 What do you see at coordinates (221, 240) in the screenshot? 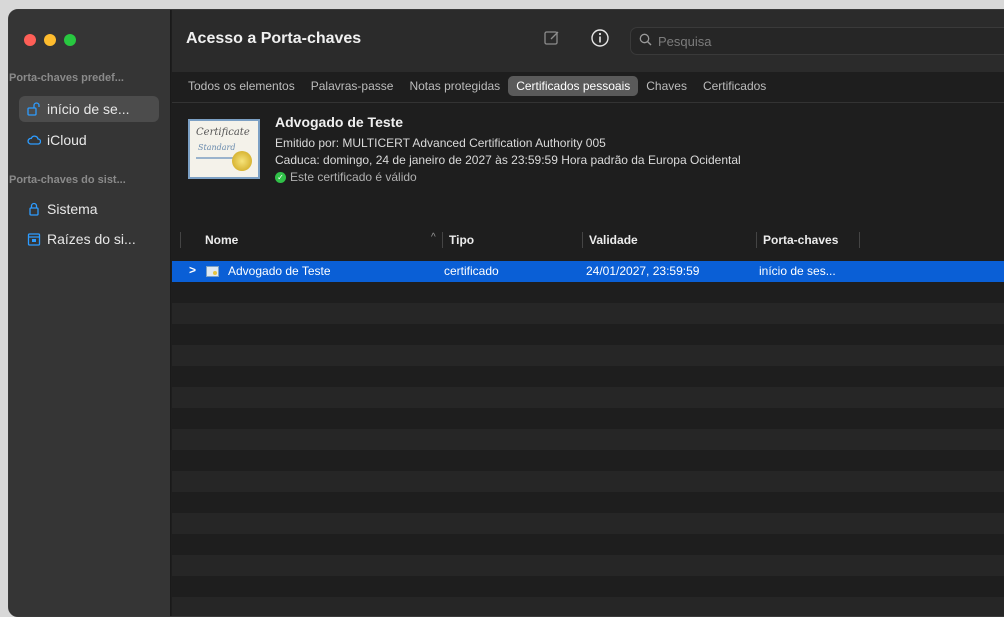
I see `column-header-name: Nome` at bounding box center [221, 240].